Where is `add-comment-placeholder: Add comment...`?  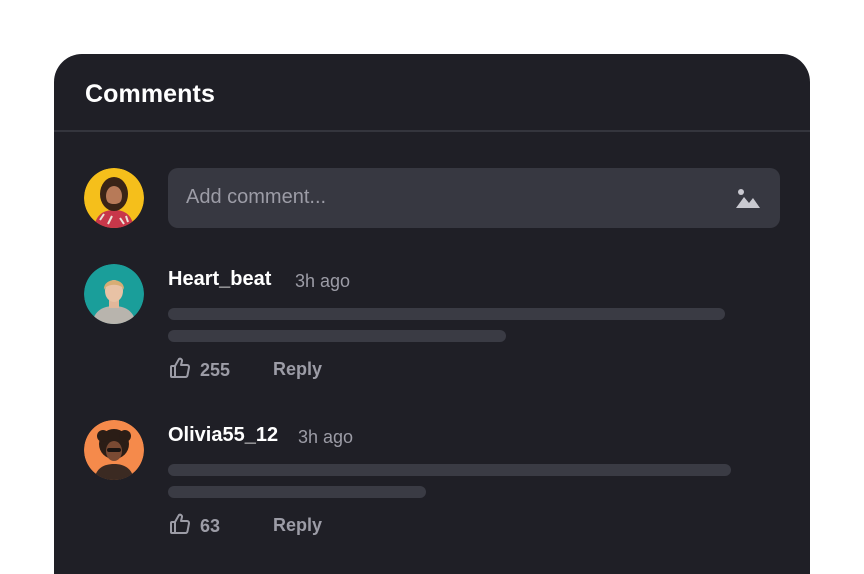 add-comment-placeholder: Add comment... is located at coordinates (256, 197).